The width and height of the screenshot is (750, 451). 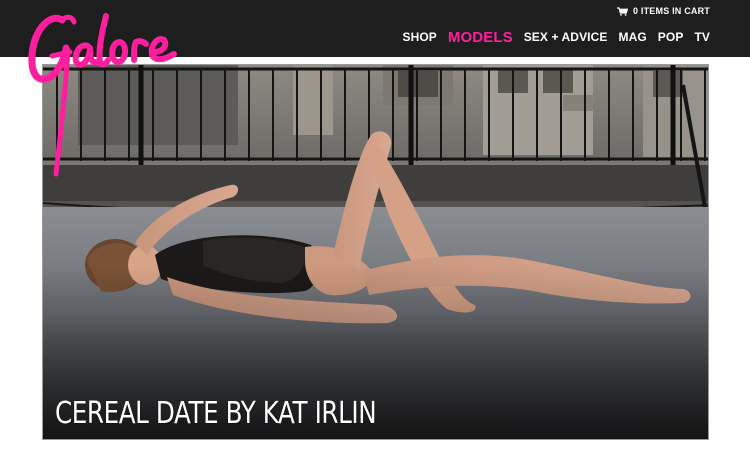 What do you see at coordinates (633, 37) in the screenshot?
I see `nav-mag: MAG` at bounding box center [633, 37].